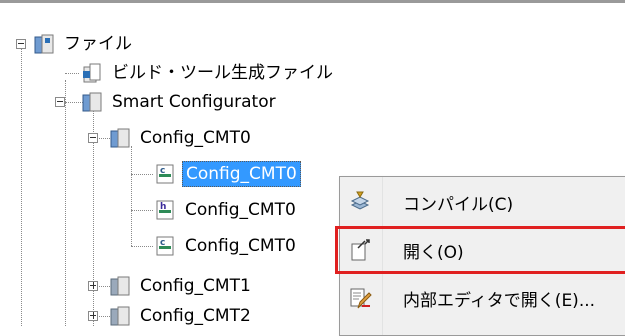 The image size is (625, 336). Describe the element at coordinates (21, 44) in the screenshot. I see `collapse-toggle-files` at that location.